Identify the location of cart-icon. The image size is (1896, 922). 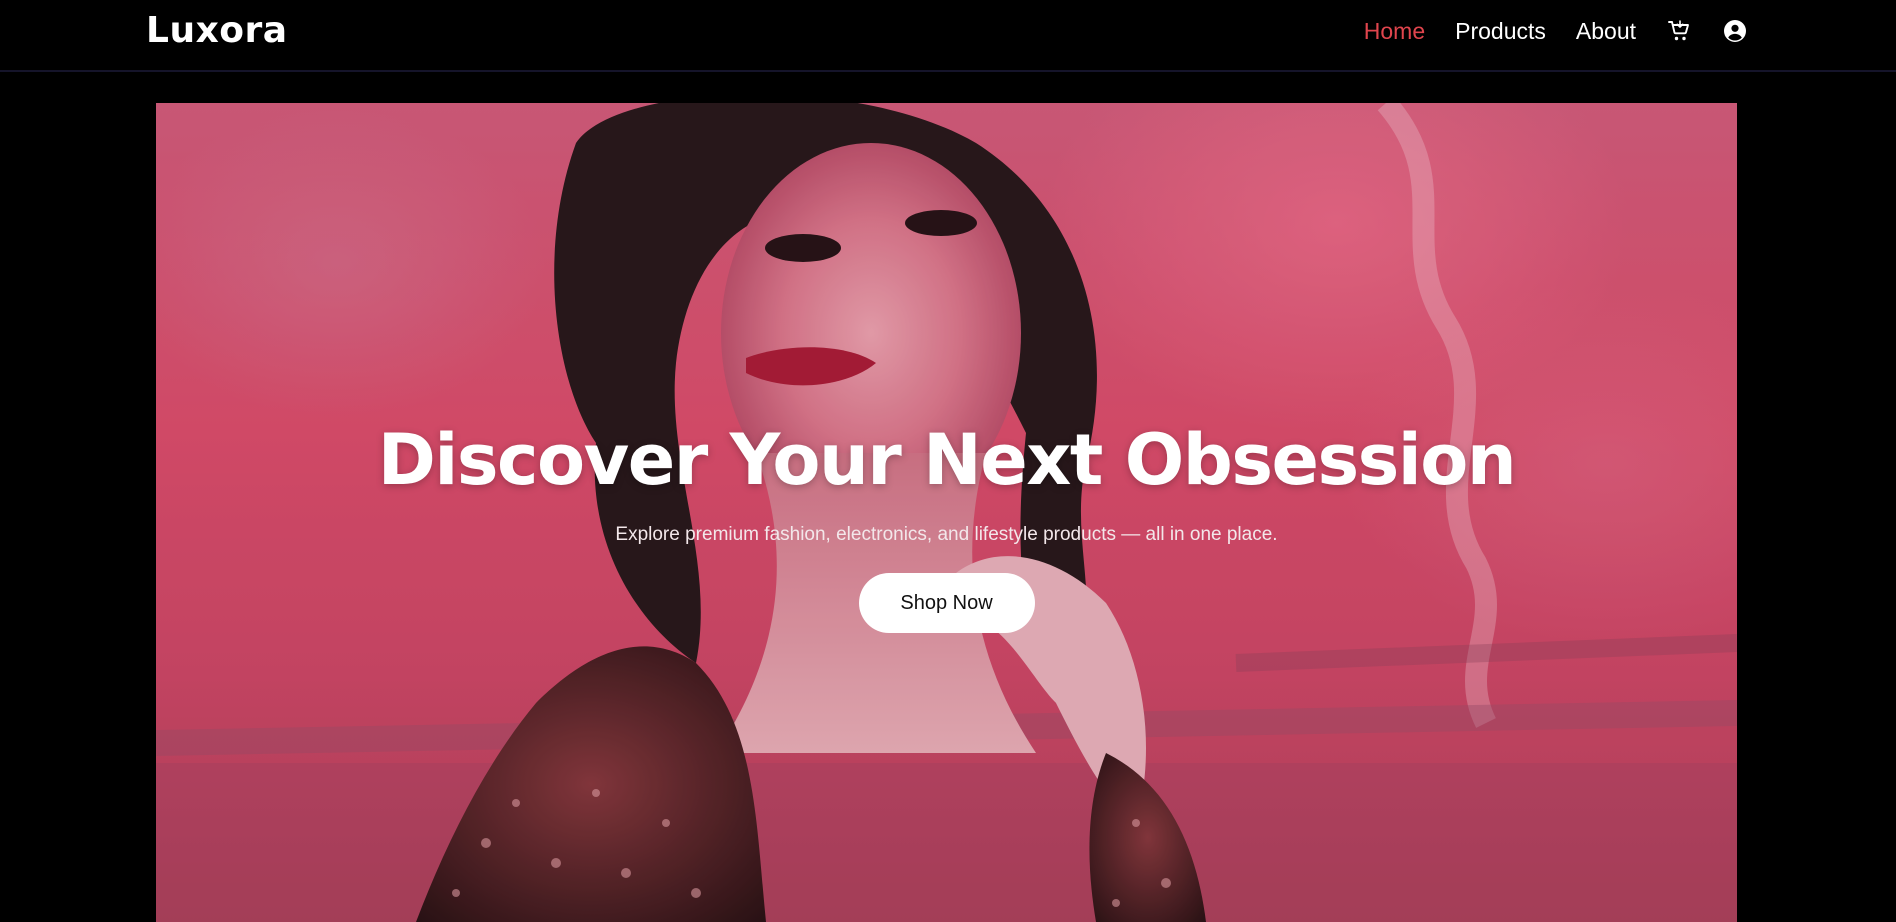
(1679, 31).